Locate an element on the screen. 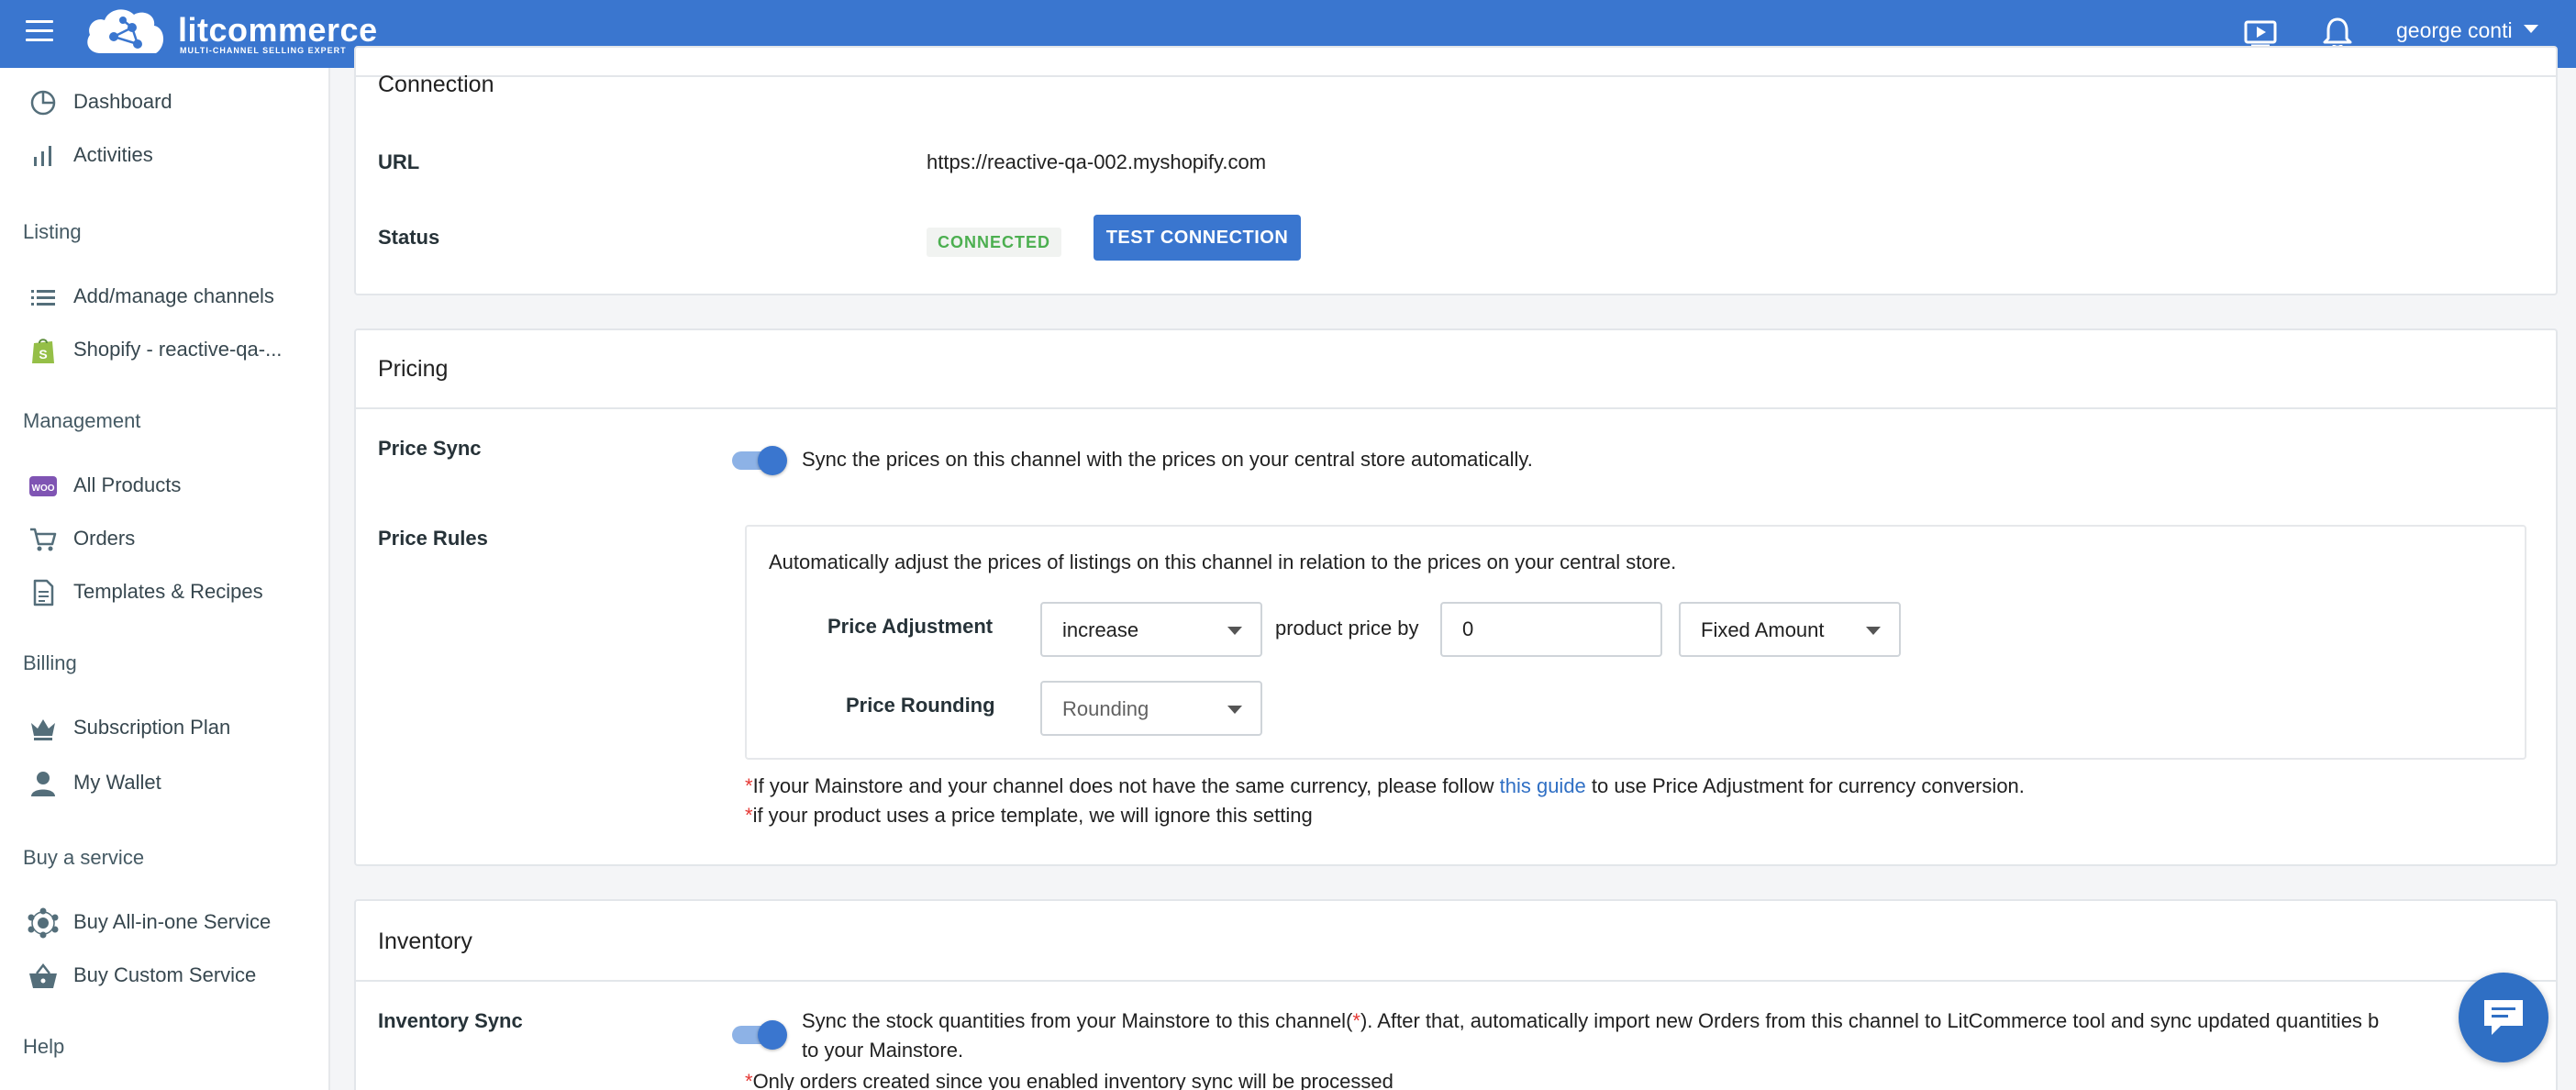  price-sync-label: Price Sync is located at coordinates (430, 448).